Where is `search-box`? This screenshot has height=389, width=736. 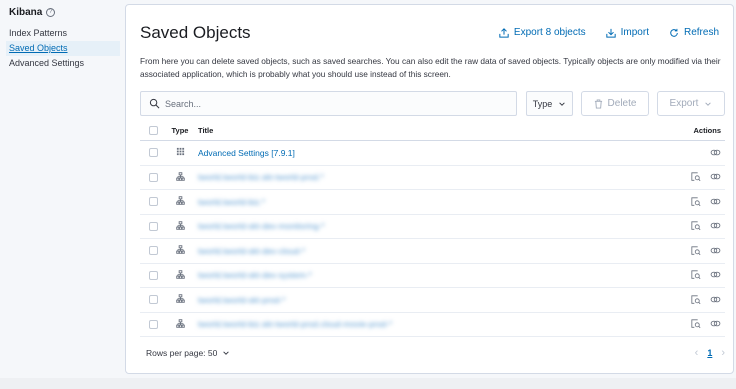 search-box is located at coordinates (328, 103).